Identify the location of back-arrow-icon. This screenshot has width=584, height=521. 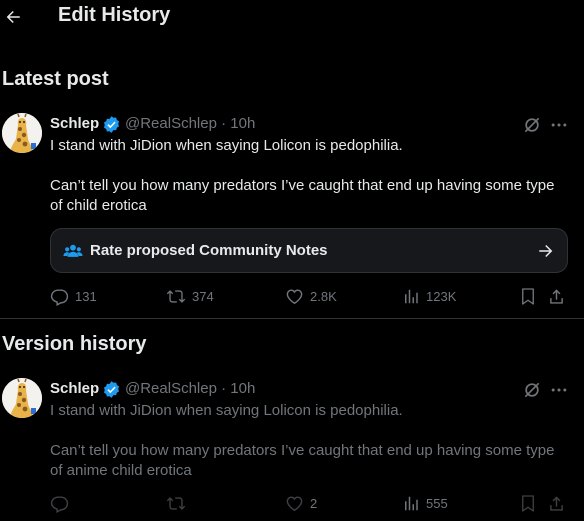
(13, 17).